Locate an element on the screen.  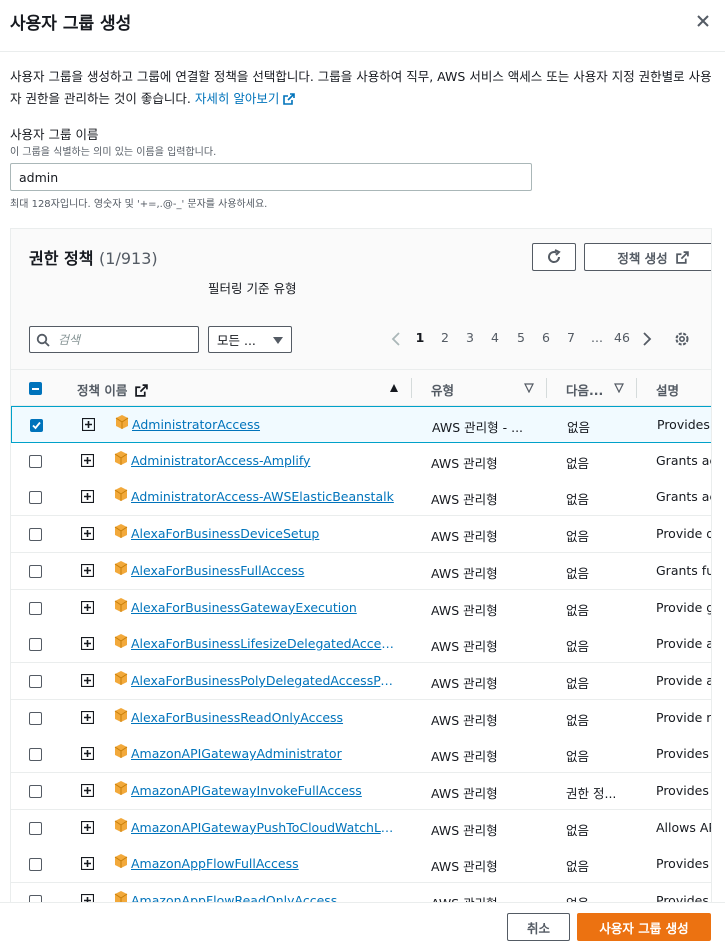
policy-description: Provides fu is located at coordinates (683, 790).